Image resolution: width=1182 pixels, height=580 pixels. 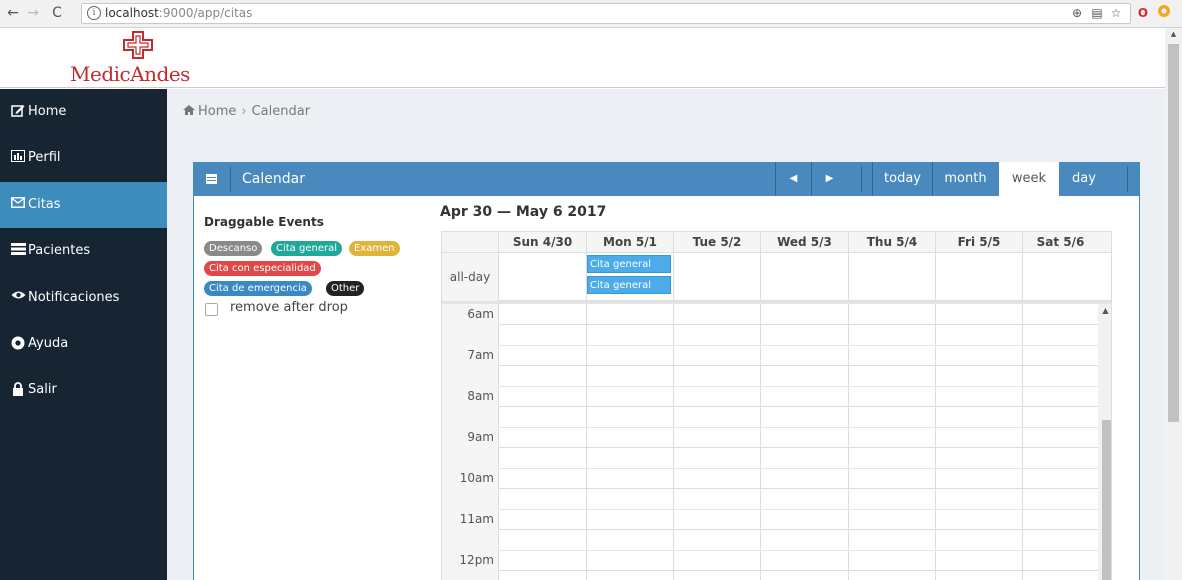 I want to click on draggable-event-descanso: Descanso, so click(x=233, y=248).